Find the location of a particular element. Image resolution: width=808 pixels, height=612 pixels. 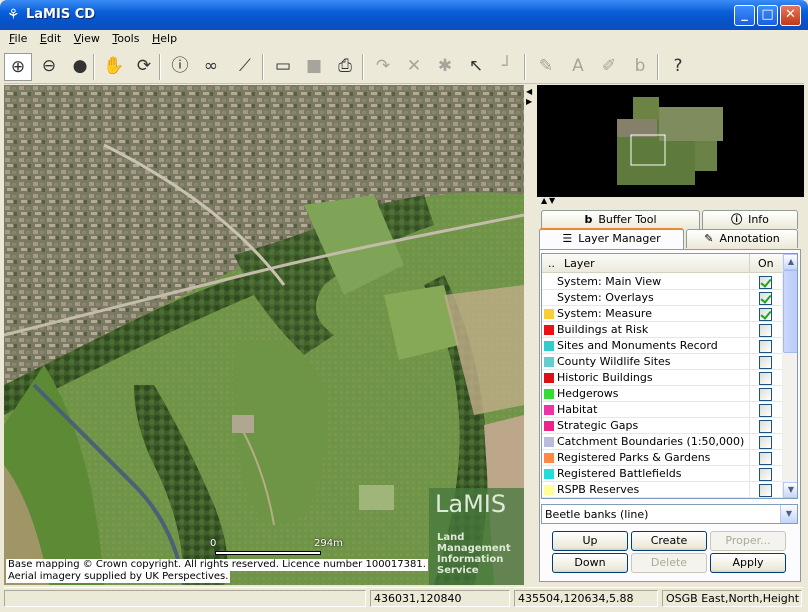

ruler-icon: ⟋ is located at coordinates (245, 67).